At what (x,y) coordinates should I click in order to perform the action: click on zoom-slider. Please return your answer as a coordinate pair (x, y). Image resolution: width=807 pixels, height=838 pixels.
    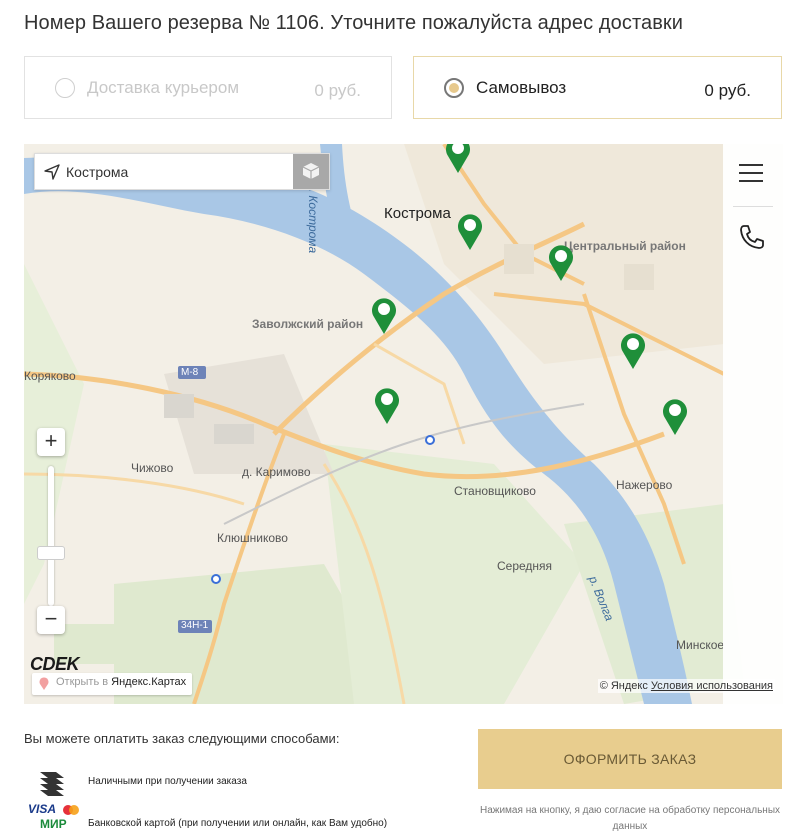
    Looking at the image, I should click on (51, 536).